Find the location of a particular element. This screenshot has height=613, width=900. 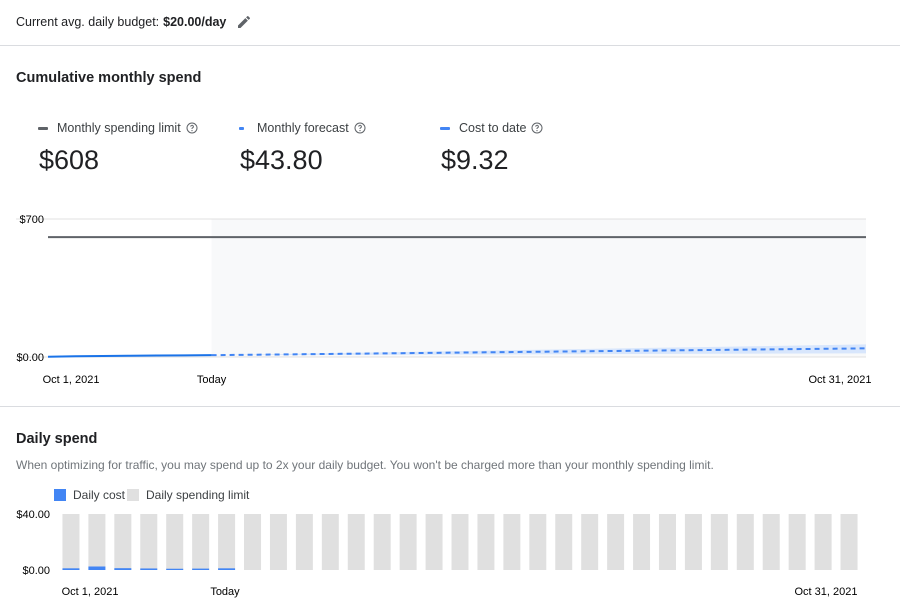

metric-value: $9.32 is located at coordinates (475, 160).